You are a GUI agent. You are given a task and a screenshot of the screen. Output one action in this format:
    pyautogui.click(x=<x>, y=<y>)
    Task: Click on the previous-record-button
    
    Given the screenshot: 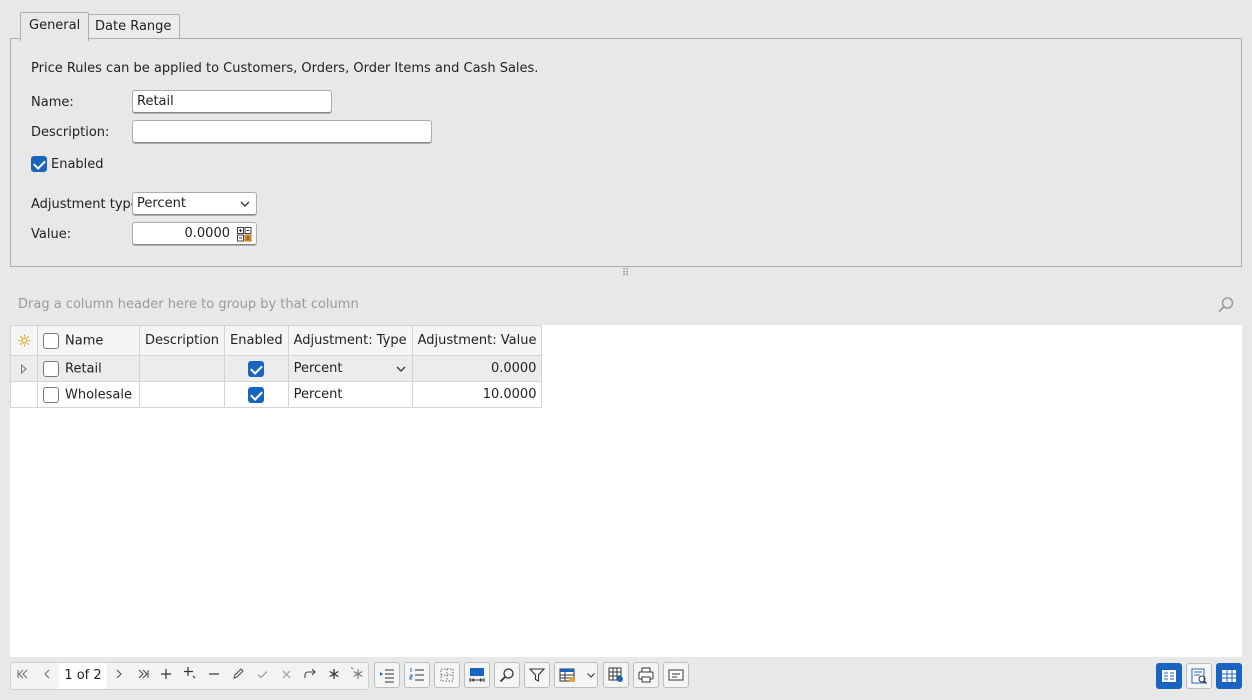 What is the action you would take?
    pyautogui.click(x=47, y=676)
    